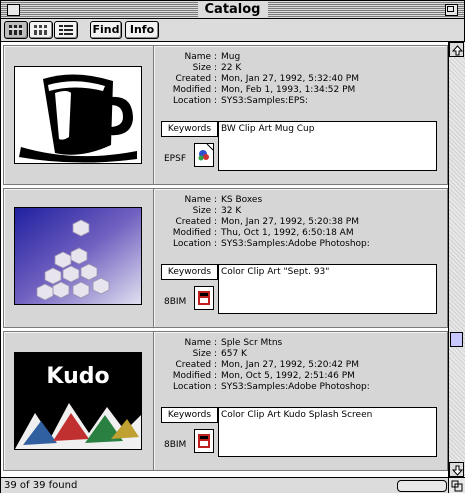  Describe the element at coordinates (290, 222) in the screenshot. I see `created-value: Mon, Jan 27, 1992, 5:20:38 PM` at that location.